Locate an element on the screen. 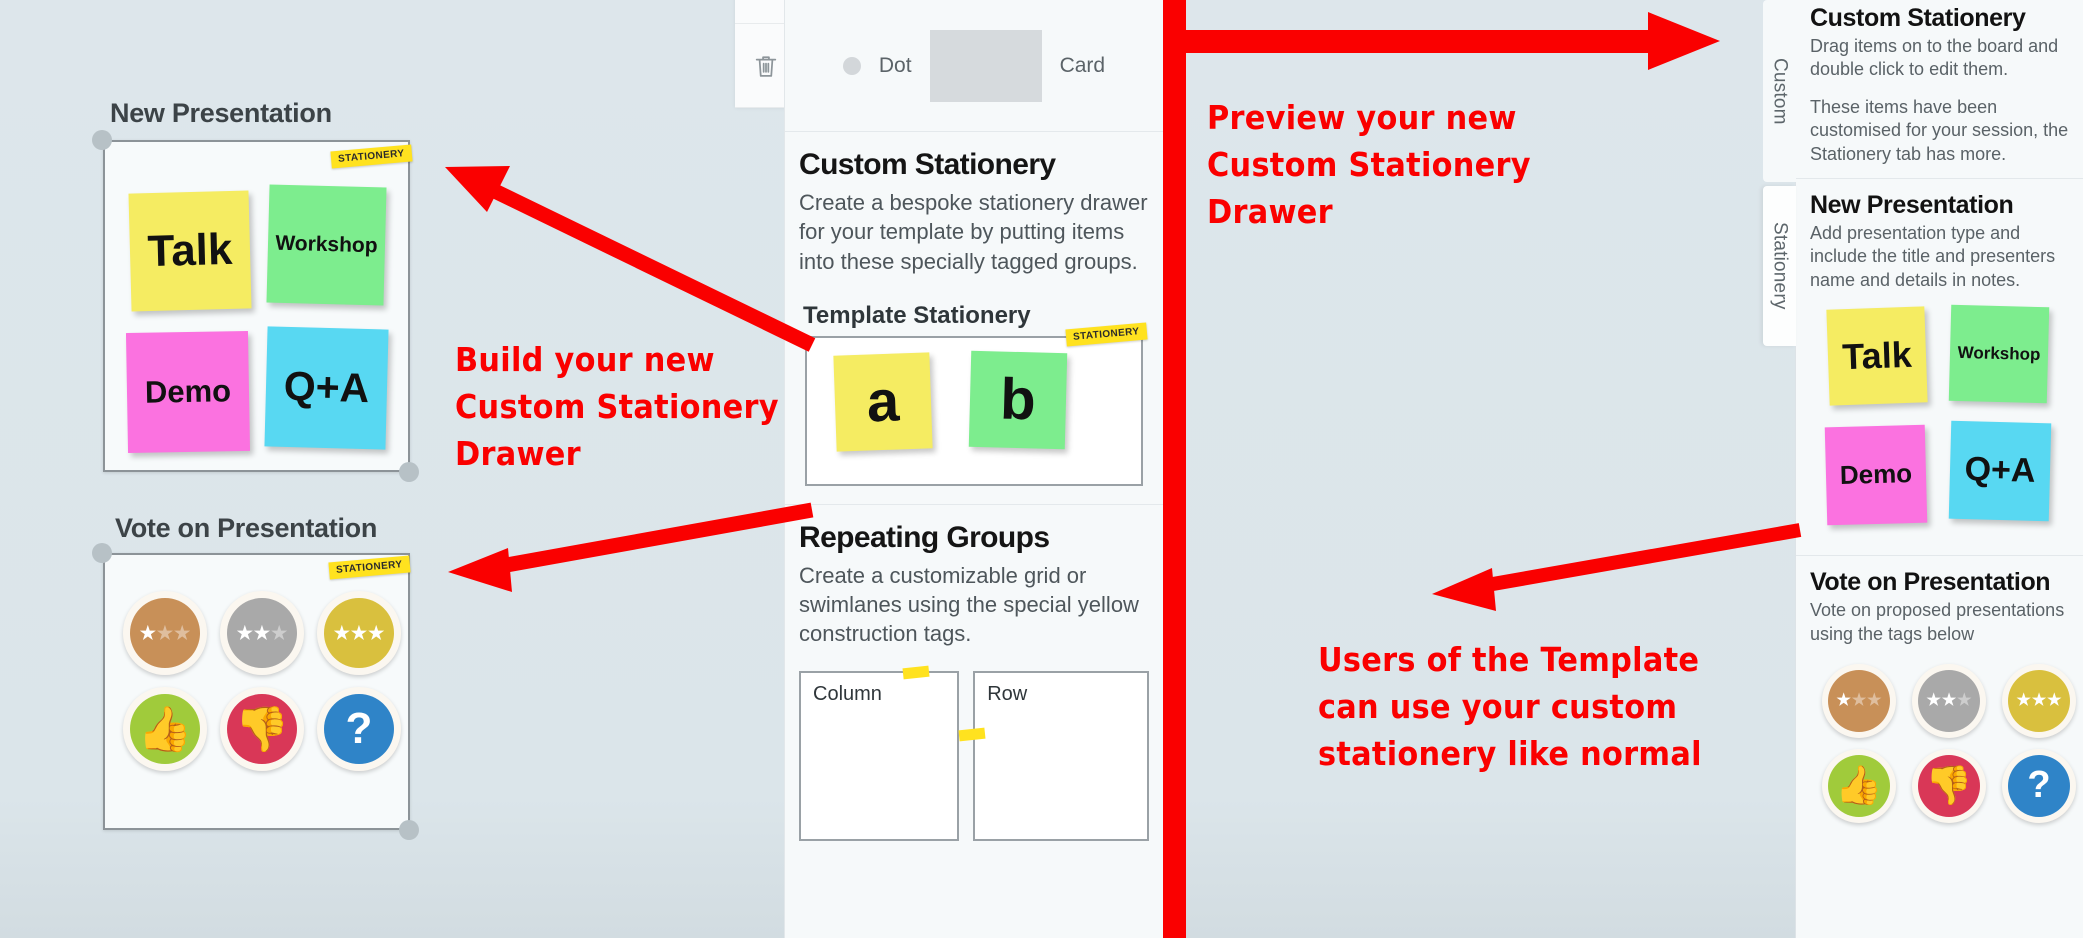 The height and width of the screenshot is (938, 2083). repeating-group-boxes: Column Row is located at coordinates (974, 753).